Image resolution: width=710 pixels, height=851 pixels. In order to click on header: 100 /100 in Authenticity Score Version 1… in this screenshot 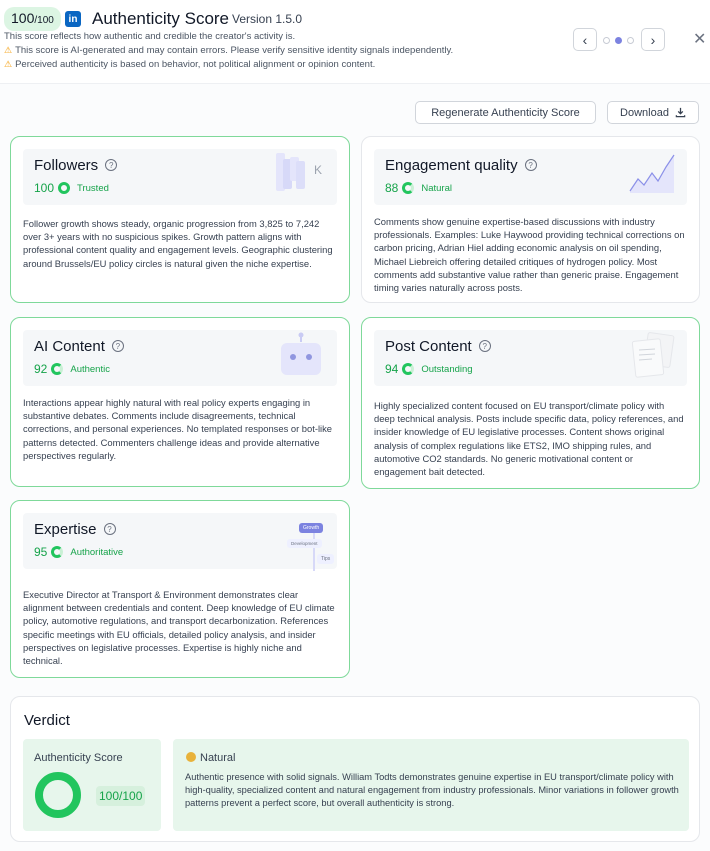, I will do `click(355, 42)`.